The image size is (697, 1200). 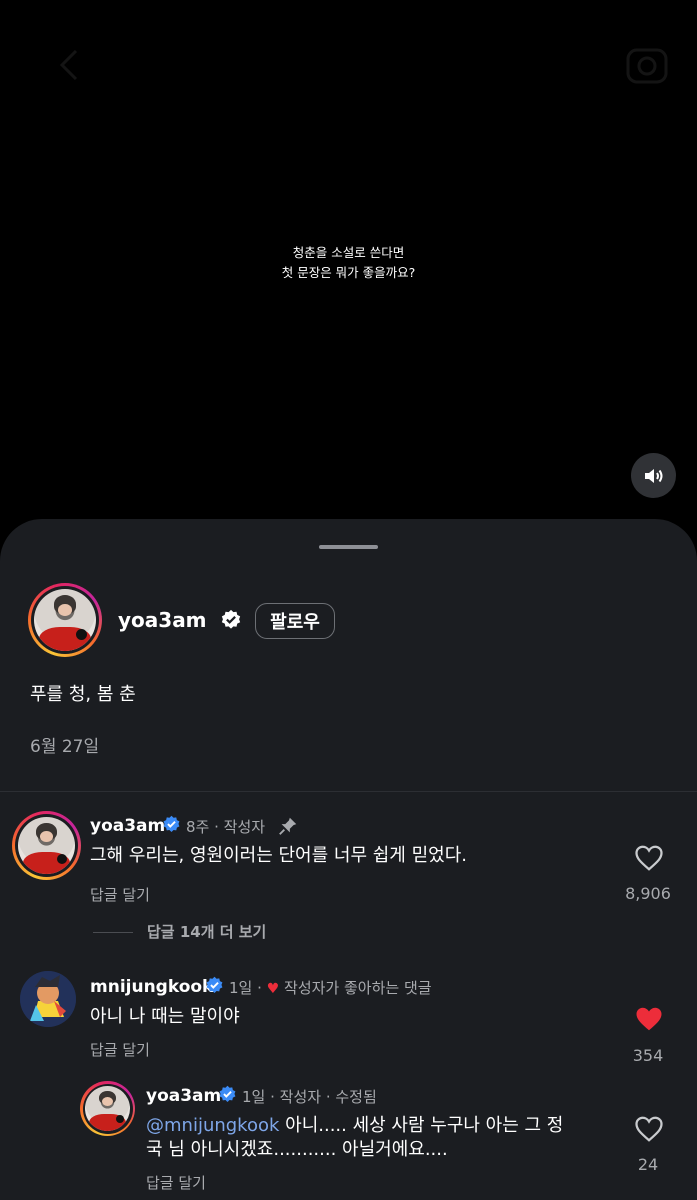 What do you see at coordinates (348, 252) in the screenshot?
I see `caption-line-1: 청춘을 소설로 쓴다면` at bounding box center [348, 252].